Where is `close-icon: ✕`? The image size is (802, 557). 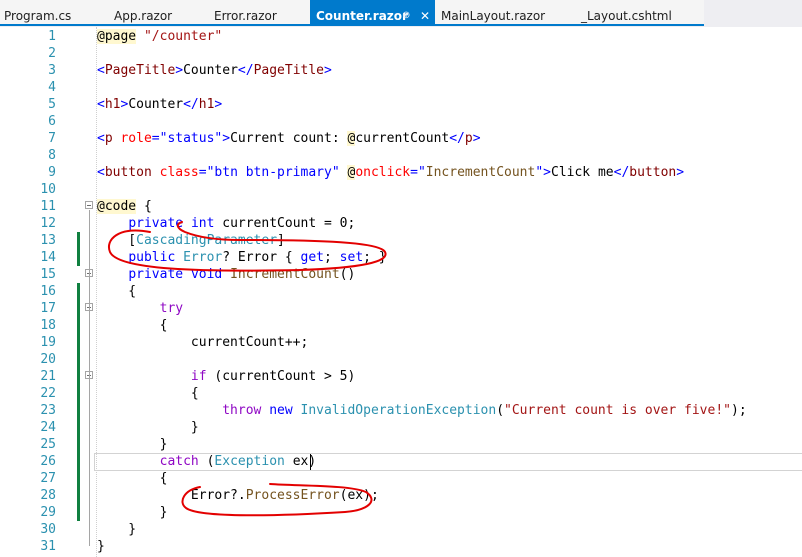
close-icon: ✕ is located at coordinates (425, 16).